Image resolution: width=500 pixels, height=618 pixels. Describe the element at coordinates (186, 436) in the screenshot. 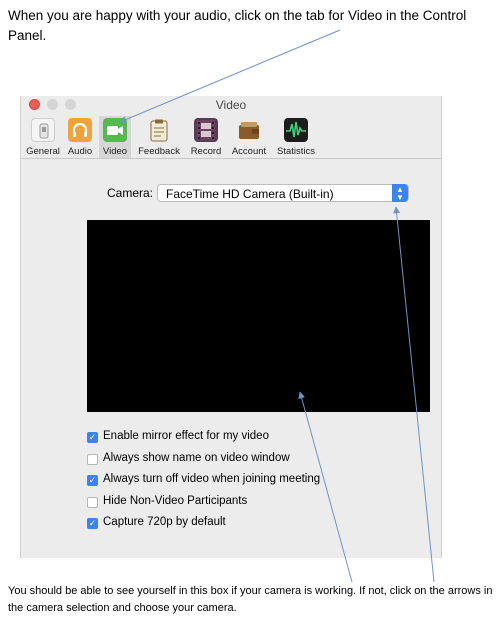

I see `option-label: Enable mirror effect for my video` at that location.